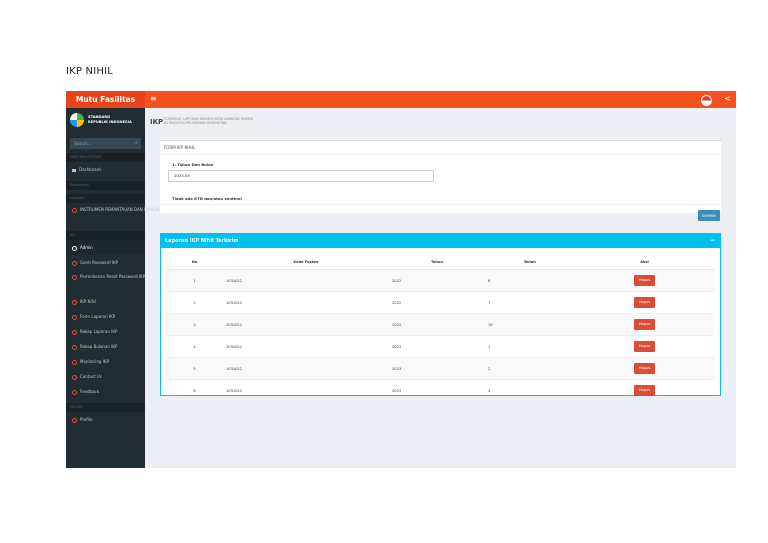 The width and height of the screenshot is (768, 543). What do you see at coordinates (136, 143) in the screenshot?
I see `search-icon: ⌕` at bounding box center [136, 143].